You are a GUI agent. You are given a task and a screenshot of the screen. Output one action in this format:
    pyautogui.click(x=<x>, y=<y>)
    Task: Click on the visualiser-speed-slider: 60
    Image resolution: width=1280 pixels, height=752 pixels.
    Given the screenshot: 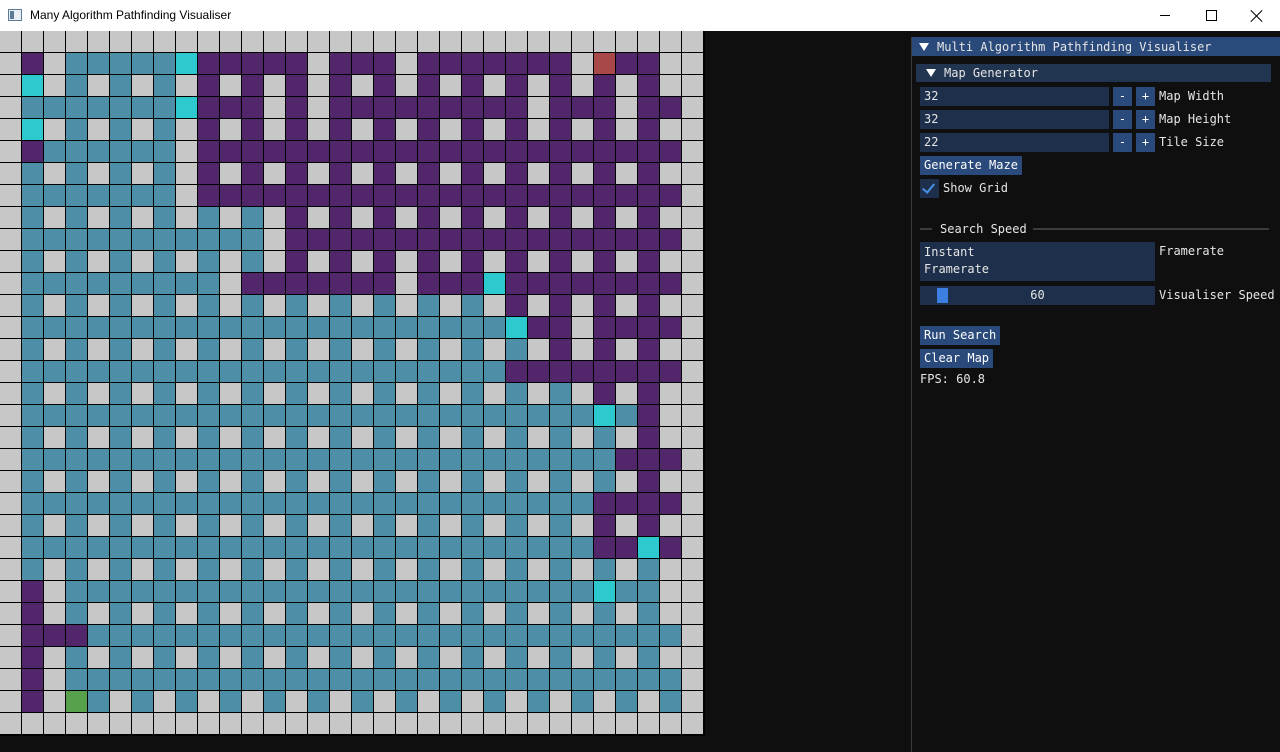 What is the action you would take?
    pyautogui.click(x=1037, y=295)
    